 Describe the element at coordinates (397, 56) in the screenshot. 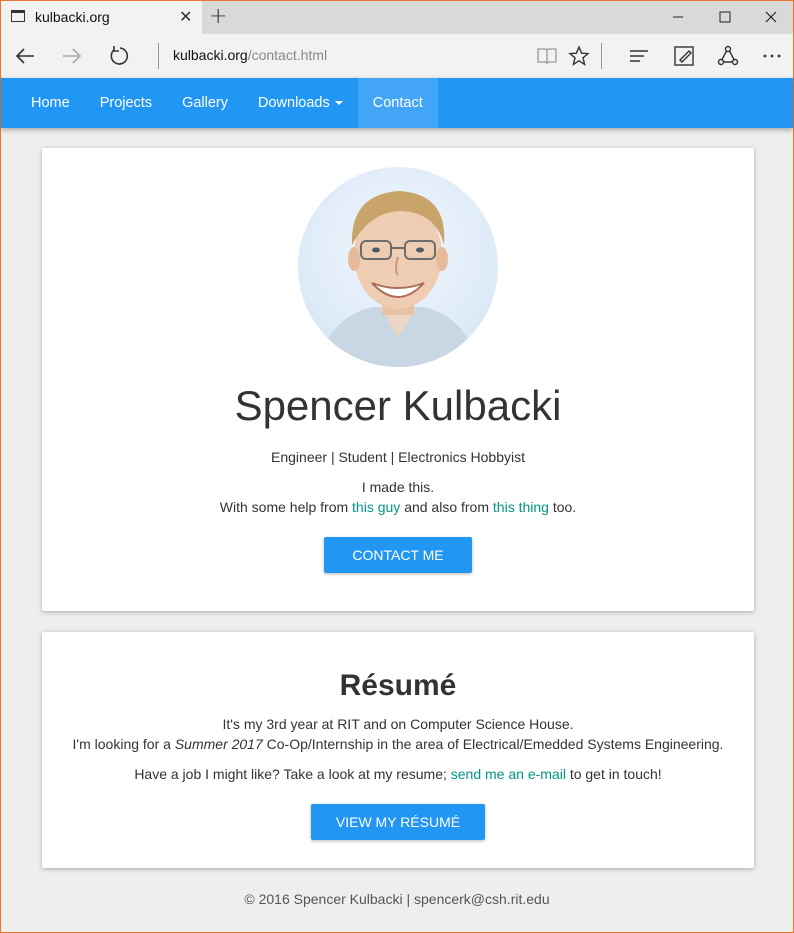

I see `address-bar: kulbacki.org/contact.html` at that location.